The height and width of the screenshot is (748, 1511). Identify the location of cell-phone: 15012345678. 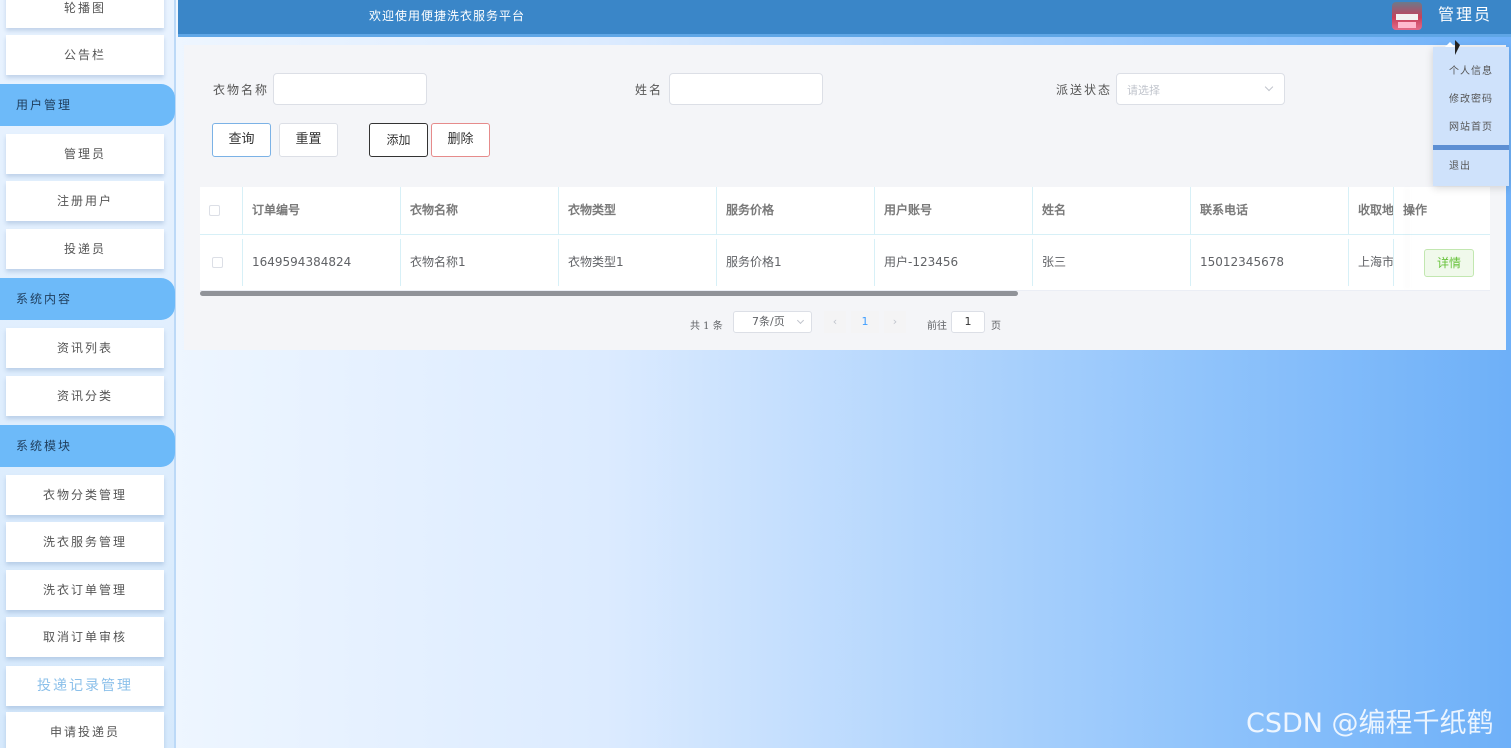
(1270, 262).